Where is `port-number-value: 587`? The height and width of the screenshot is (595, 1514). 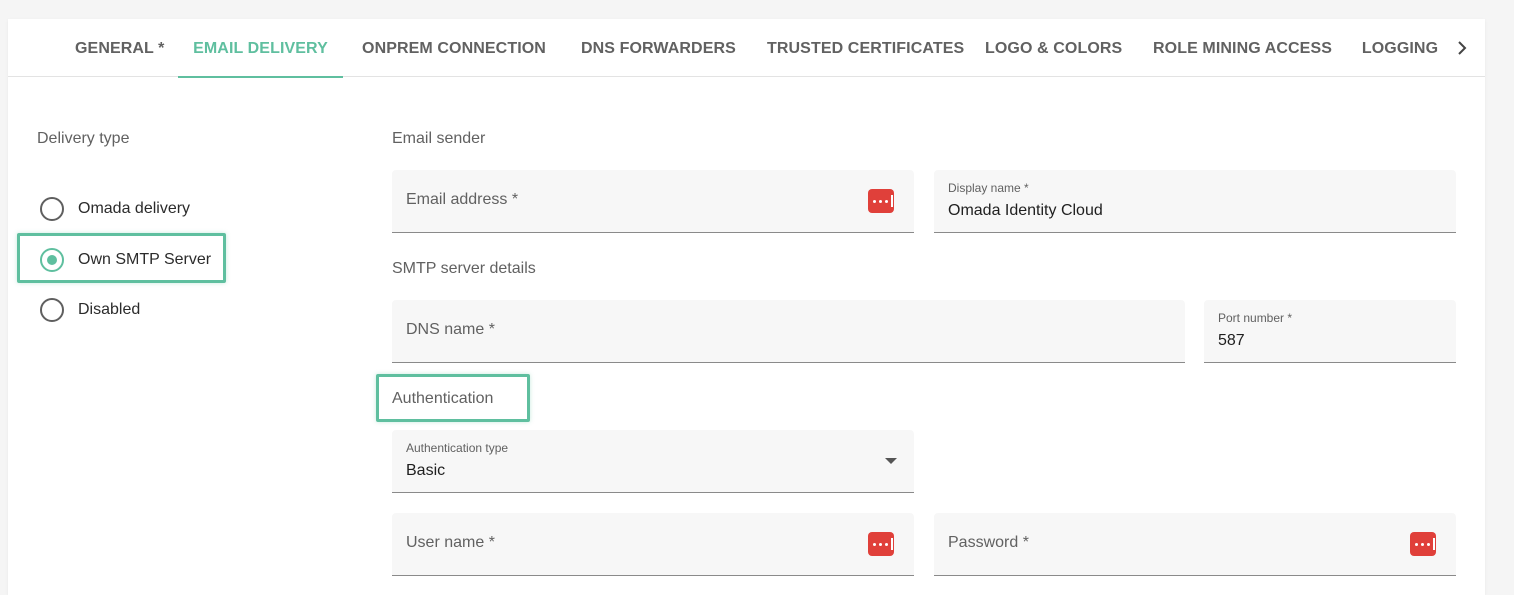 port-number-value: 587 is located at coordinates (1231, 340).